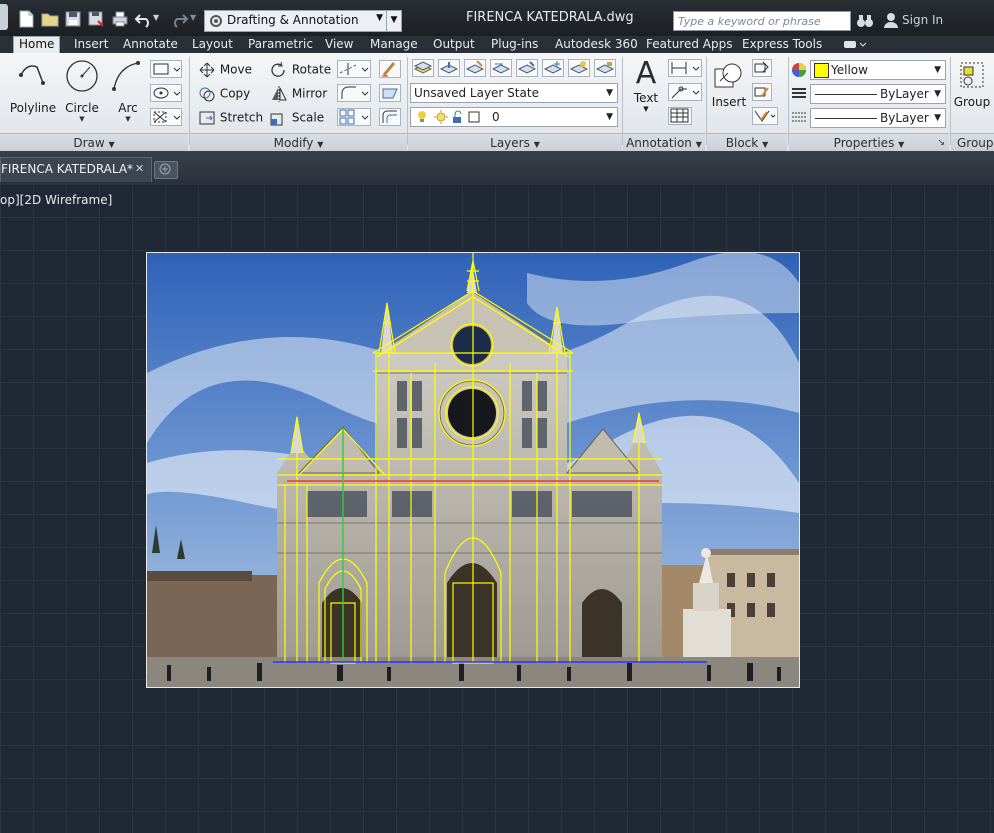  Describe the element at coordinates (501, 68) in the screenshot. I see `layer-previous-button` at that location.